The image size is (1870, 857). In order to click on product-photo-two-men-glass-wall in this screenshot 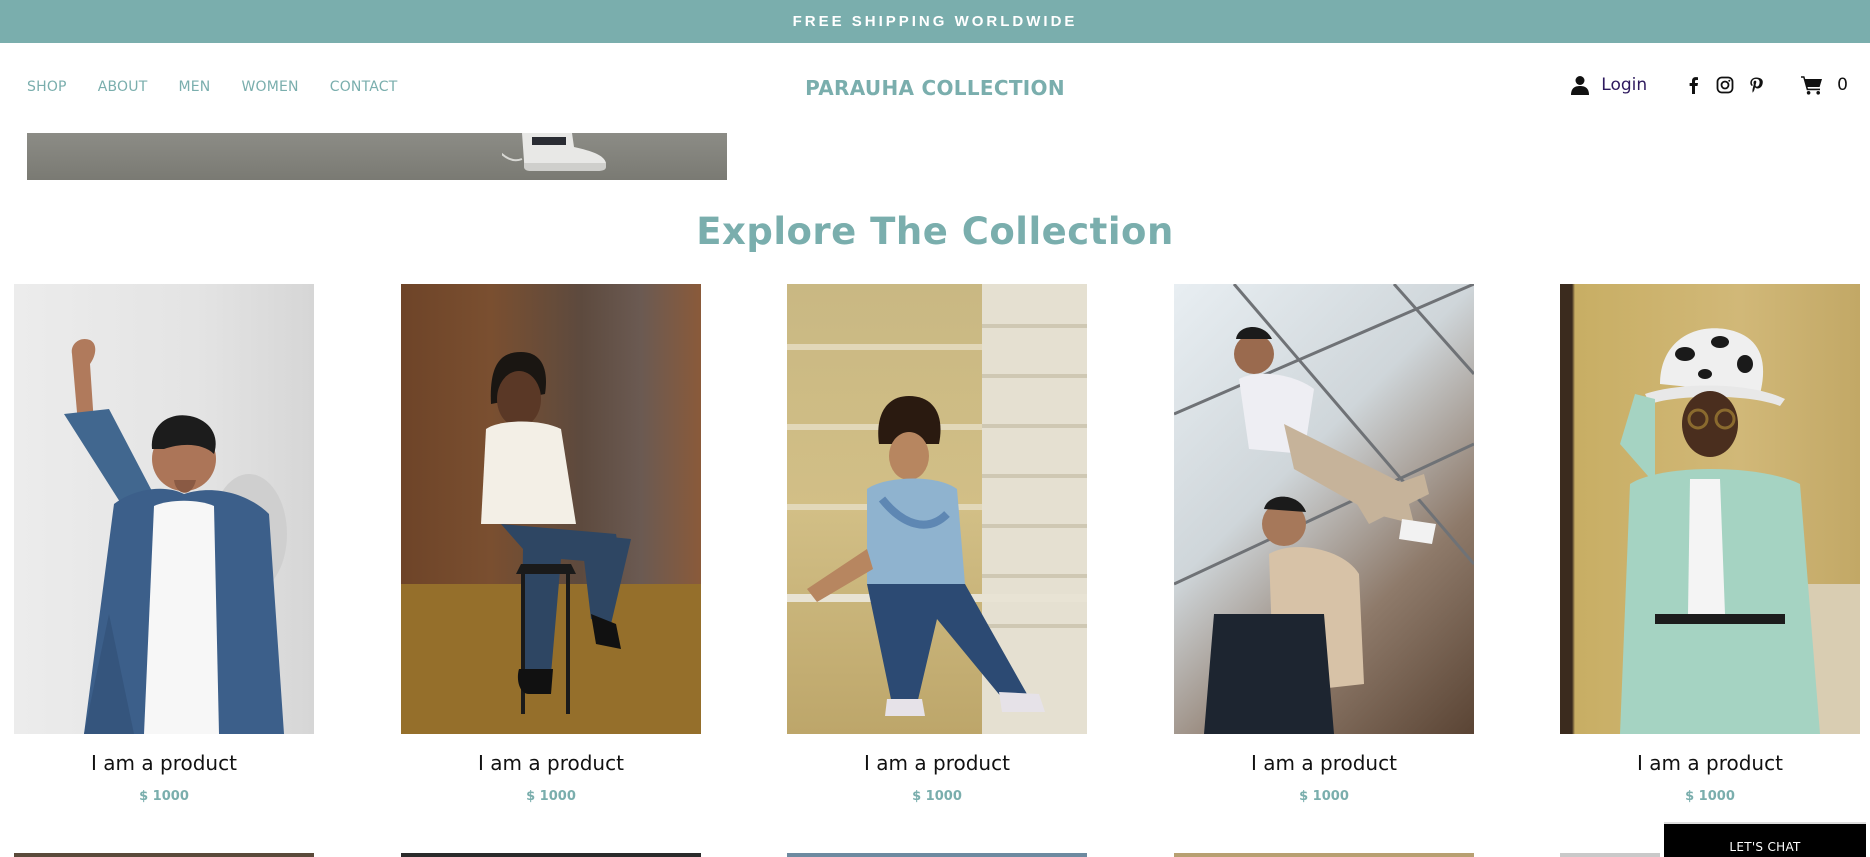, I will do `click(1324, 509)`.